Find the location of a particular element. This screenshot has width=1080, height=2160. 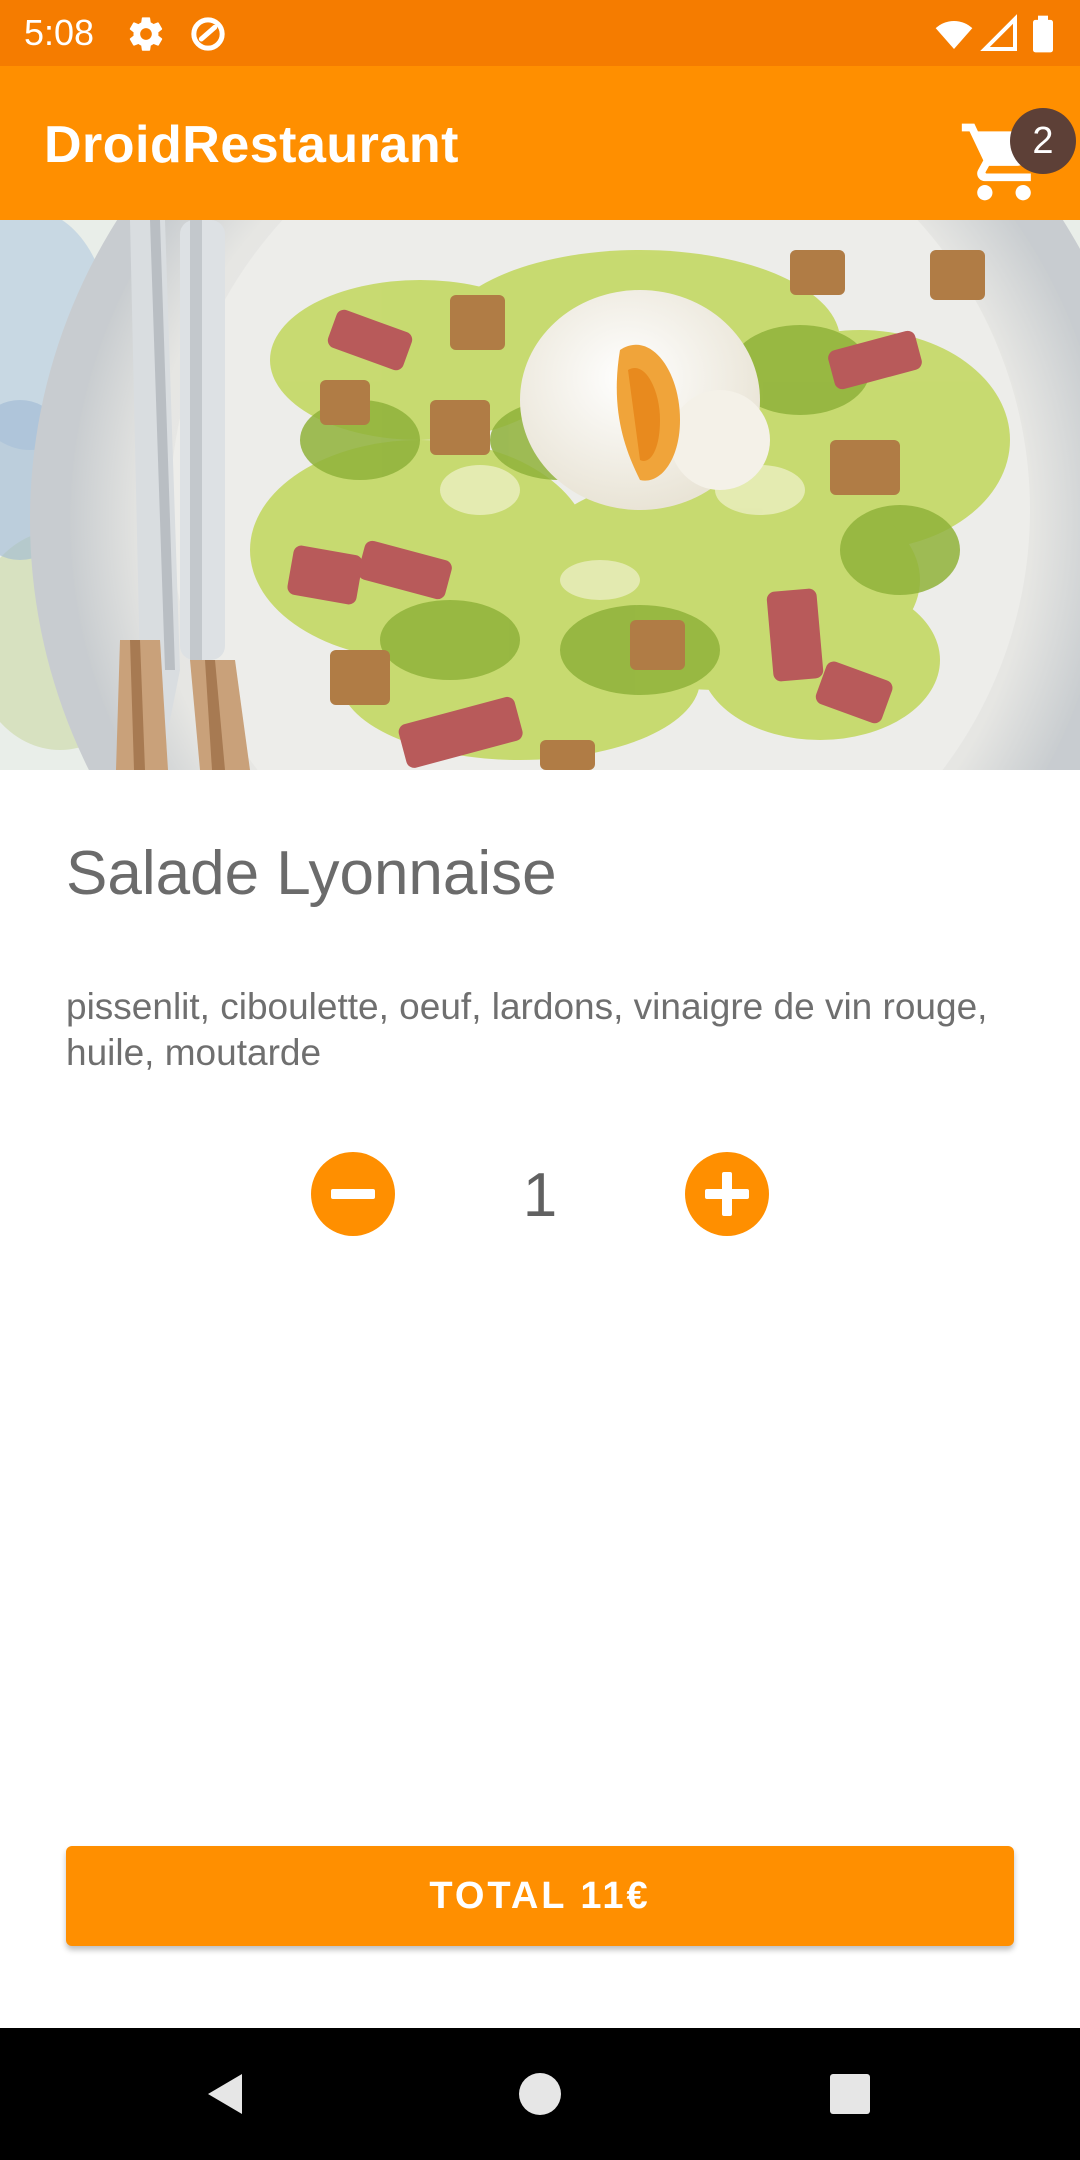

status-time: 5:08 is located at coordinates (59, 32).